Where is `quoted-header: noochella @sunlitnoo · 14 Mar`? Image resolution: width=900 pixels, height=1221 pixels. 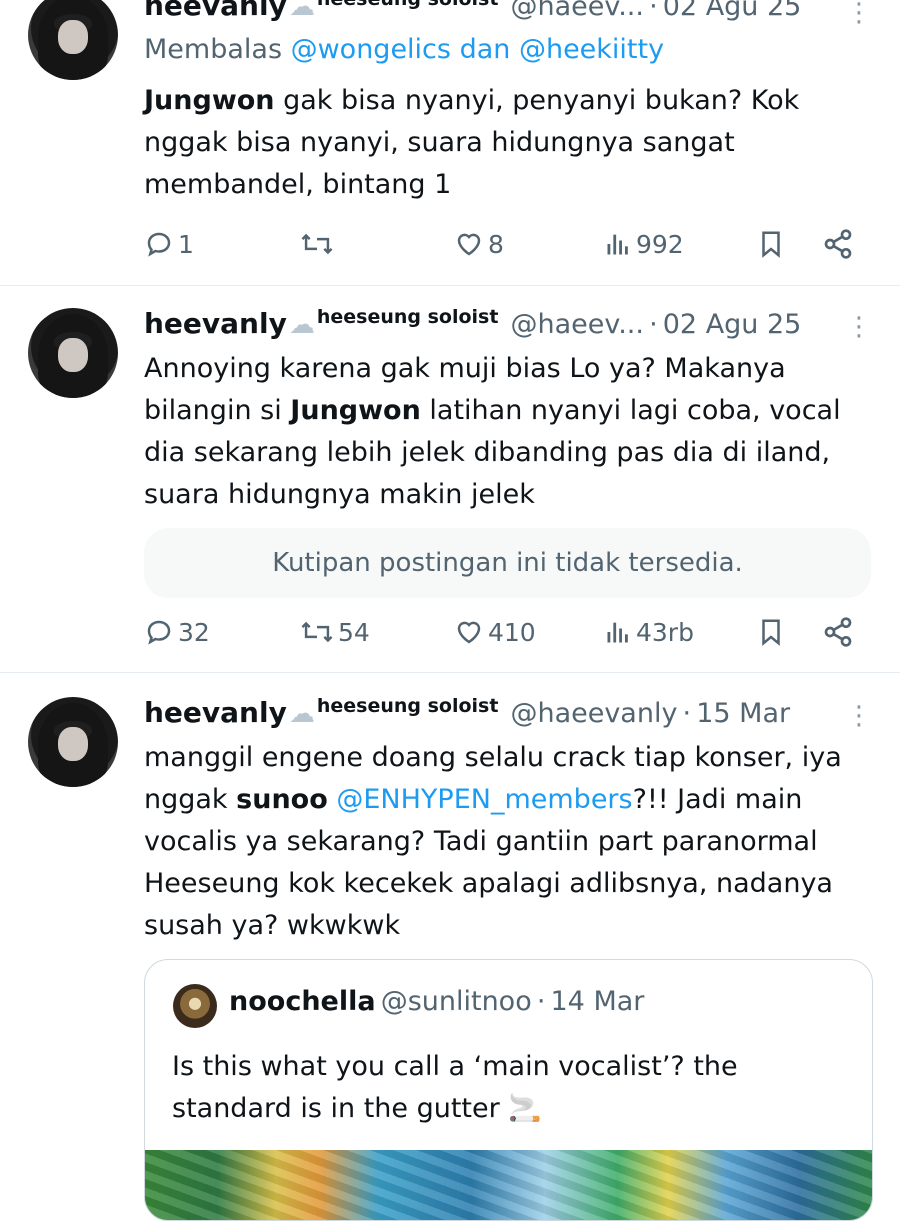 quoted-header: noochella @sunlitnoo · 14 Mar is located at coordinates (436, 1001).